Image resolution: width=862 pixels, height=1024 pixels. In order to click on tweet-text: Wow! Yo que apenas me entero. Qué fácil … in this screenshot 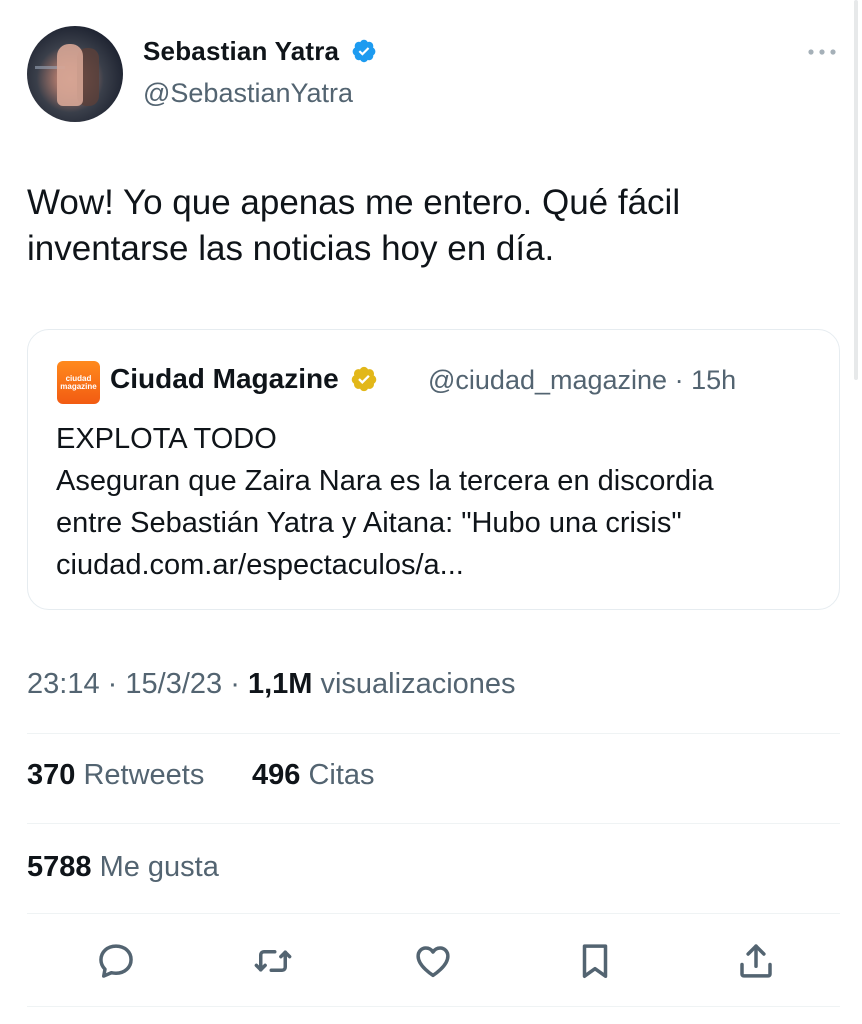, I will do `click(427, 226)`.